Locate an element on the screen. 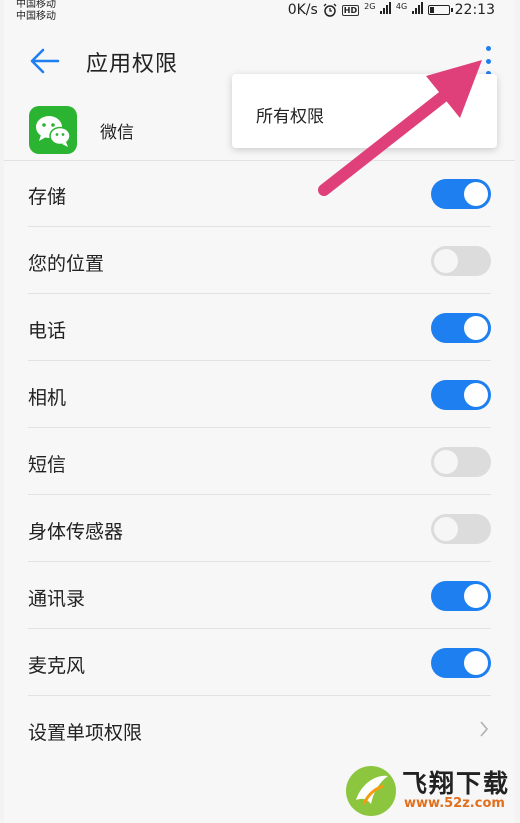 The height and width of the screenshot is (823, 520). battery-icon is located at coordinates (440, 10).